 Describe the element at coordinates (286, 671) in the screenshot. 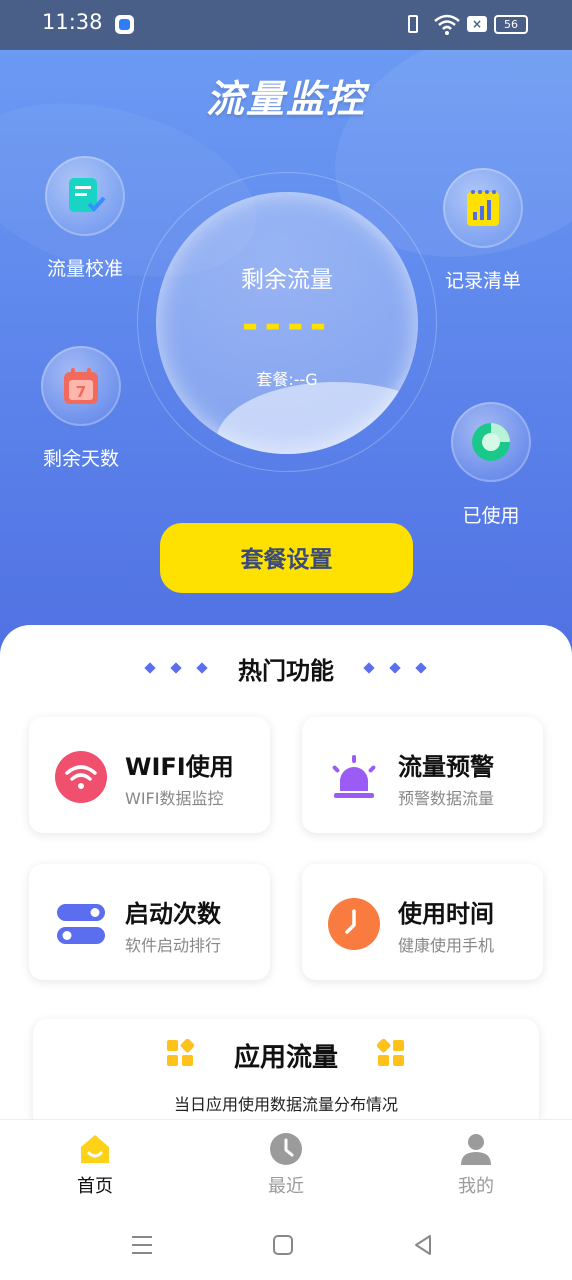

I see `section-title: 热门功能` at that location.